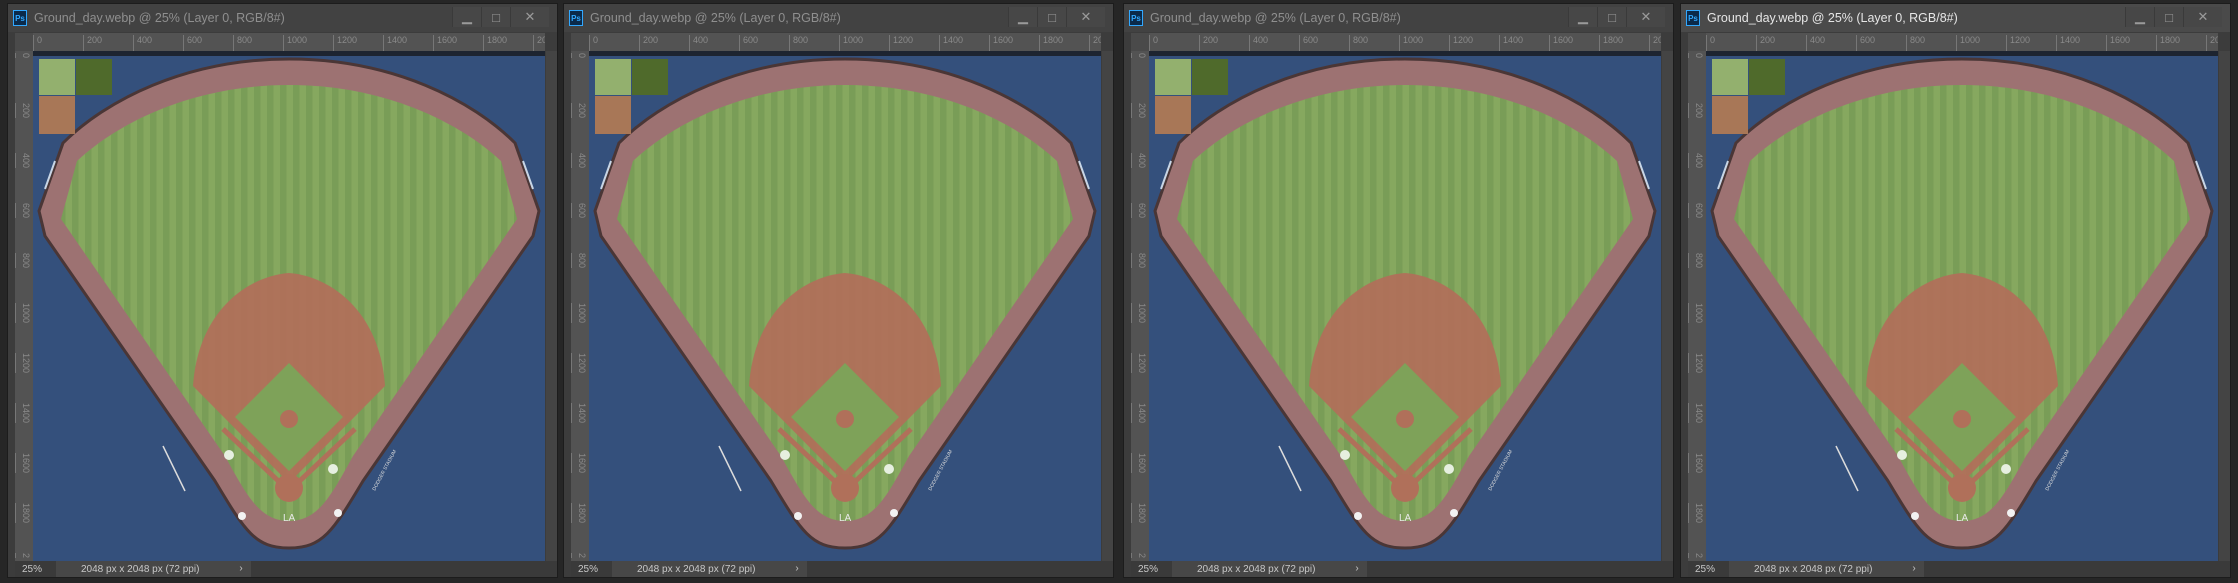  Describe the element at coordinates (1655, 43) in the screenshot. I see `ruler-top-label: 20` at that location.